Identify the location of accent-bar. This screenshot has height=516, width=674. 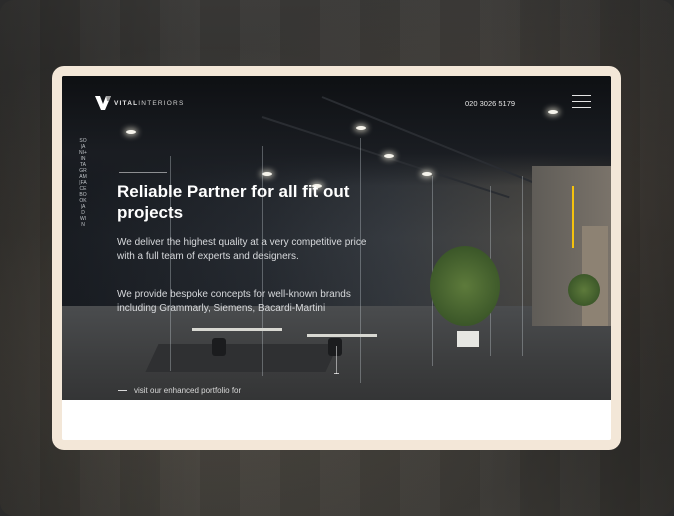
(573, 217).